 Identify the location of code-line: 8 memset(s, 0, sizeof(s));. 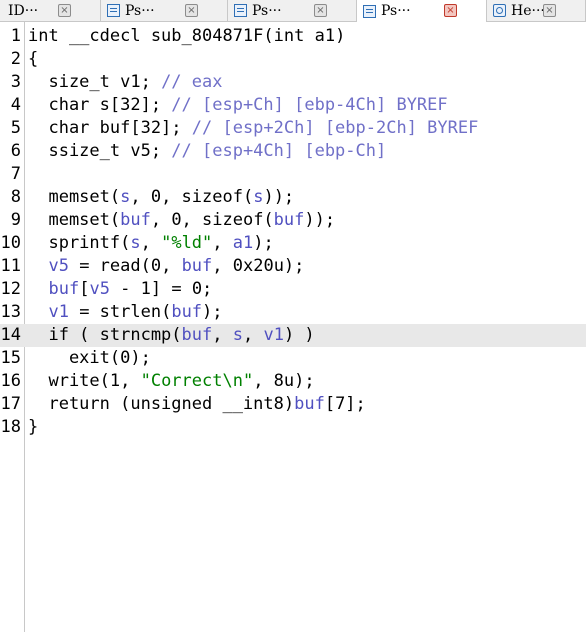
(293, 197).